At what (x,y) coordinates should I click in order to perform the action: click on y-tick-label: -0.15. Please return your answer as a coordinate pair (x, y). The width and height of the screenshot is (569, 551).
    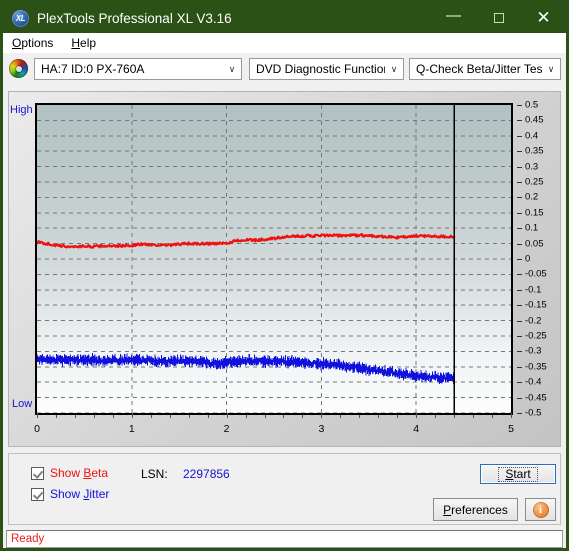
    Looking at the image, I should click on (536, 305).